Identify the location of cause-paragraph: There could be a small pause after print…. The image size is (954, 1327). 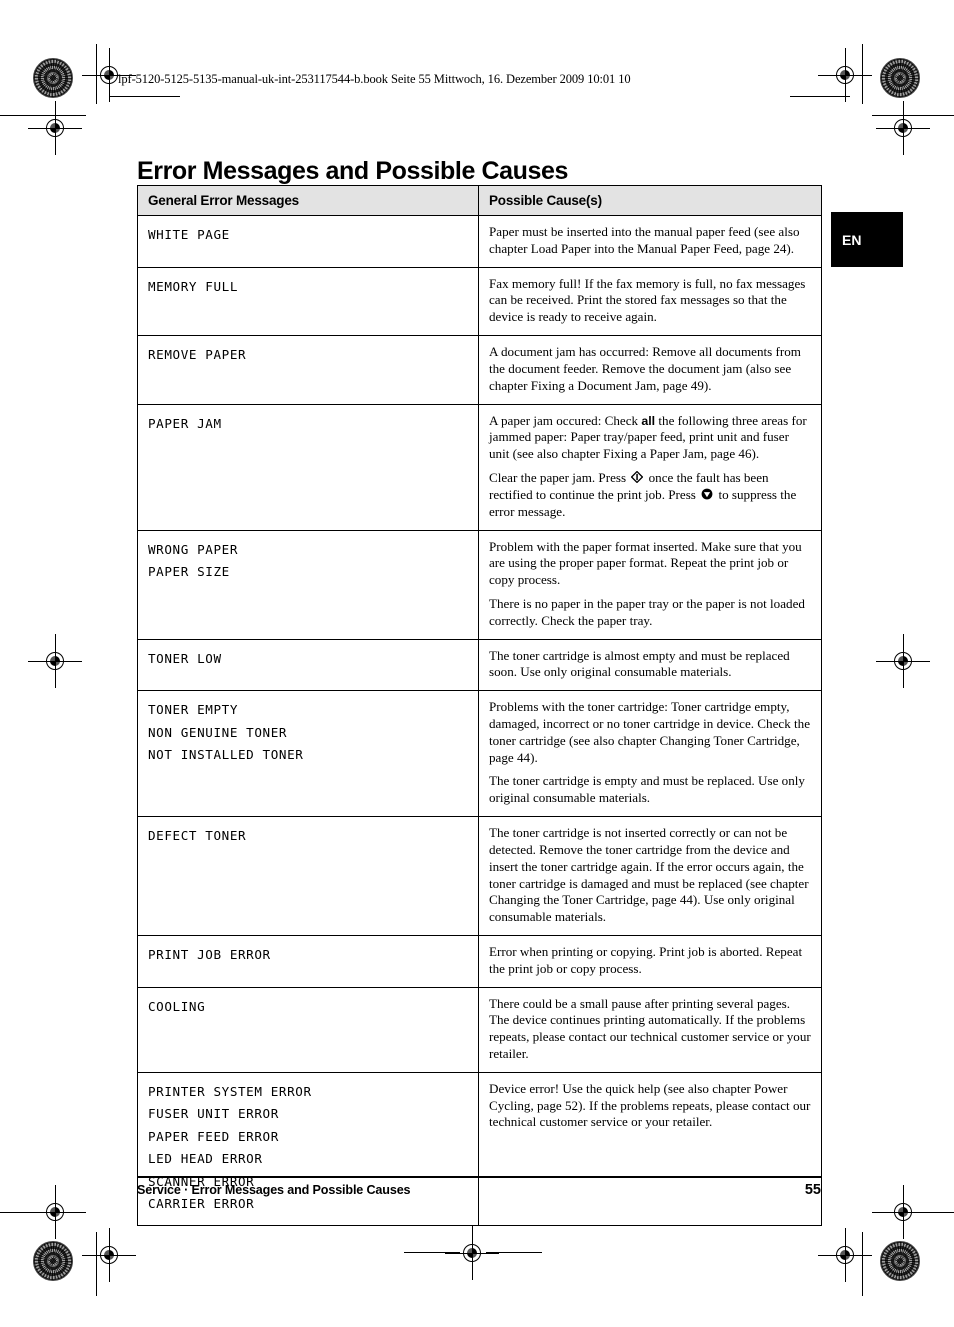
(650, 1028).